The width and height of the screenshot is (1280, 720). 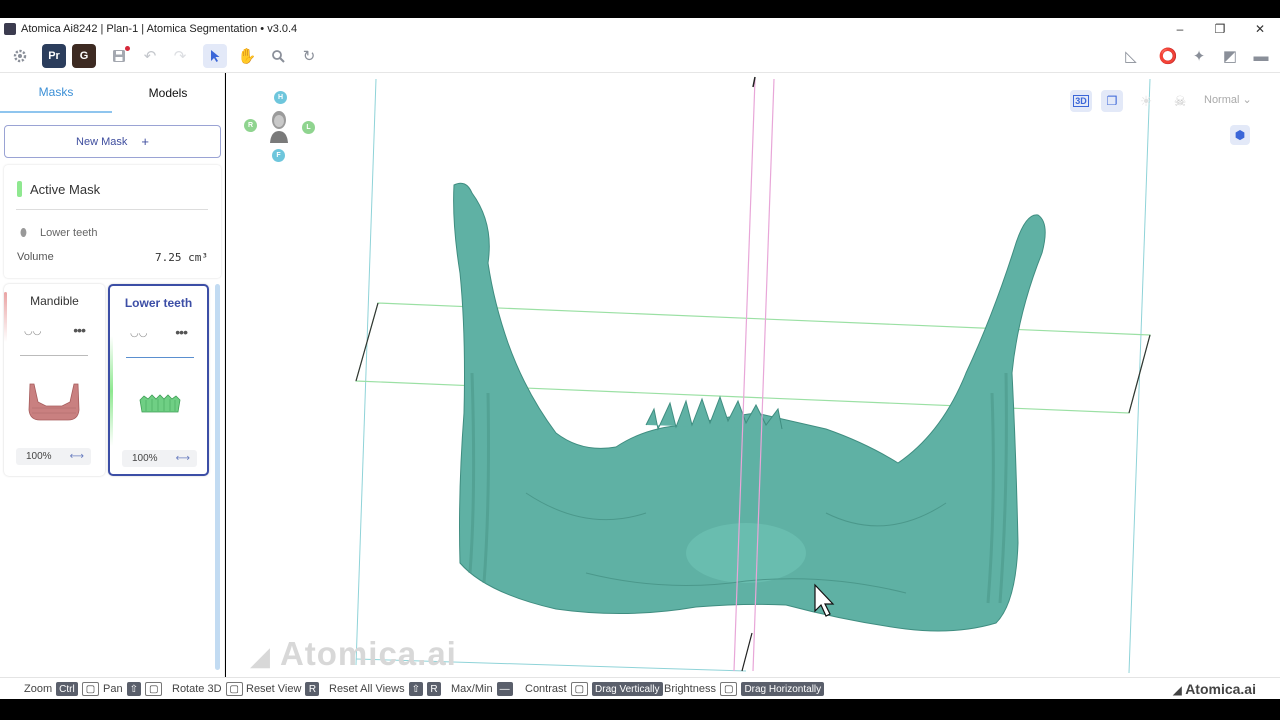 I want to click on pointer-icon, so click(x=215, y=56).